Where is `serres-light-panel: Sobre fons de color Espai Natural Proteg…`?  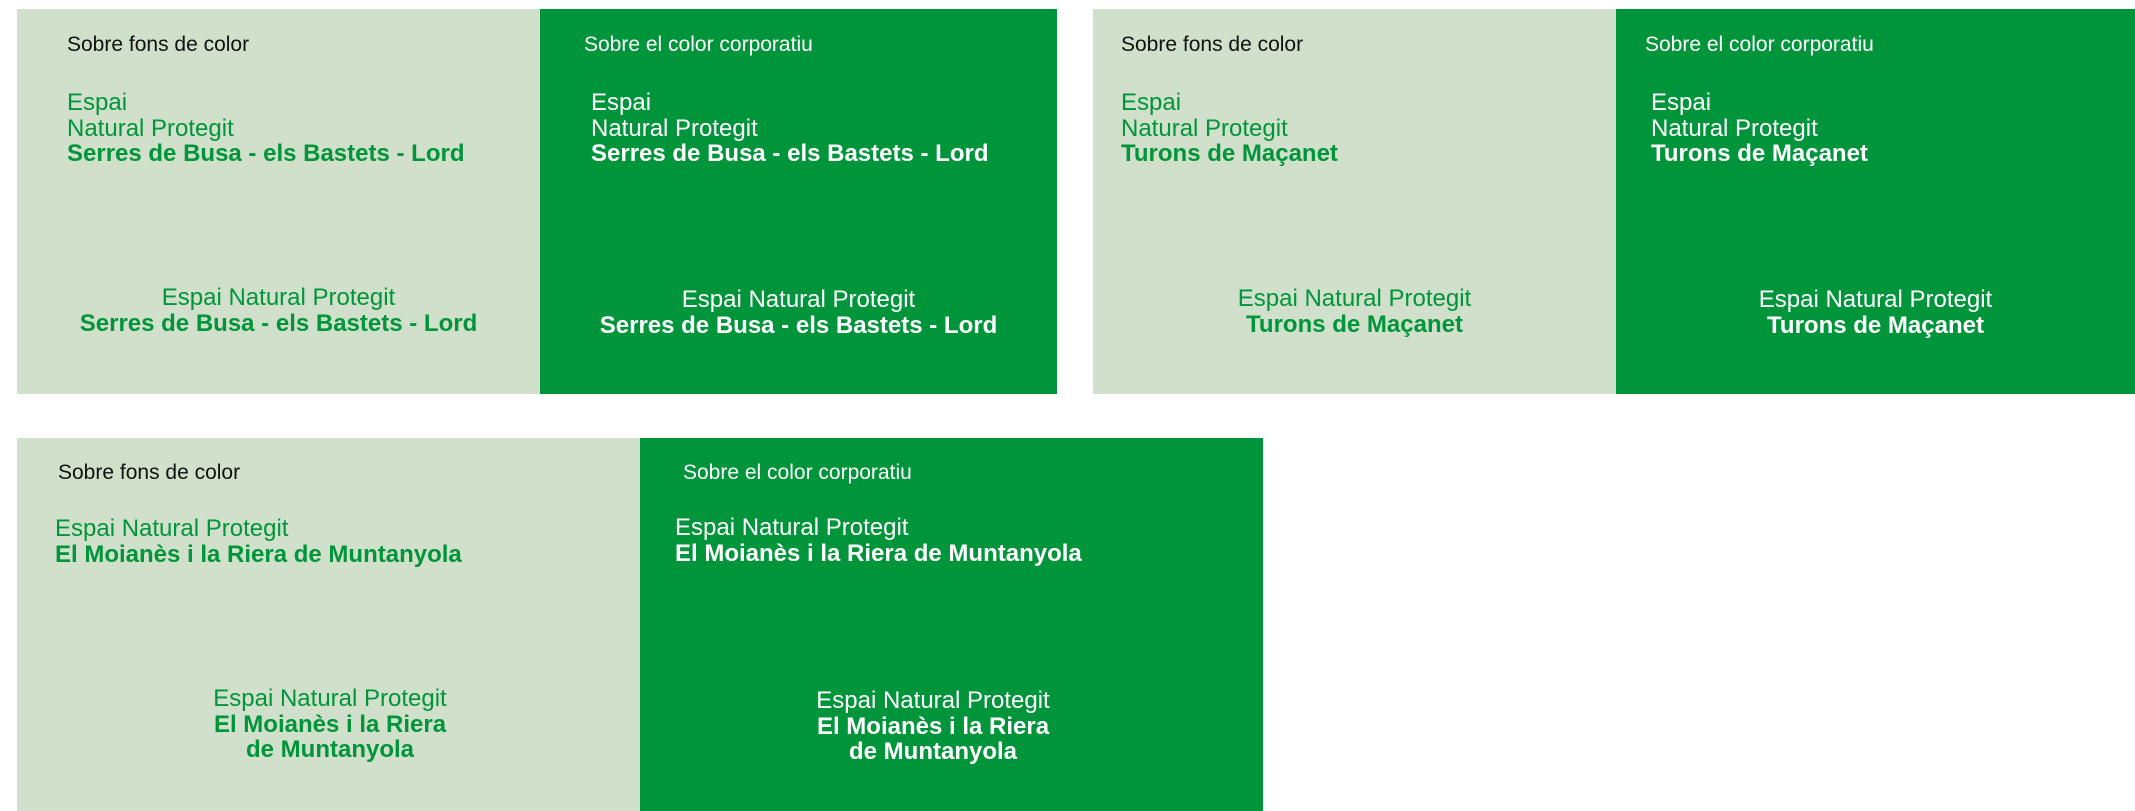 serres-light-panel: Sobre fons de color Espai Natural Proteg… is located at coordinates (278, 201).